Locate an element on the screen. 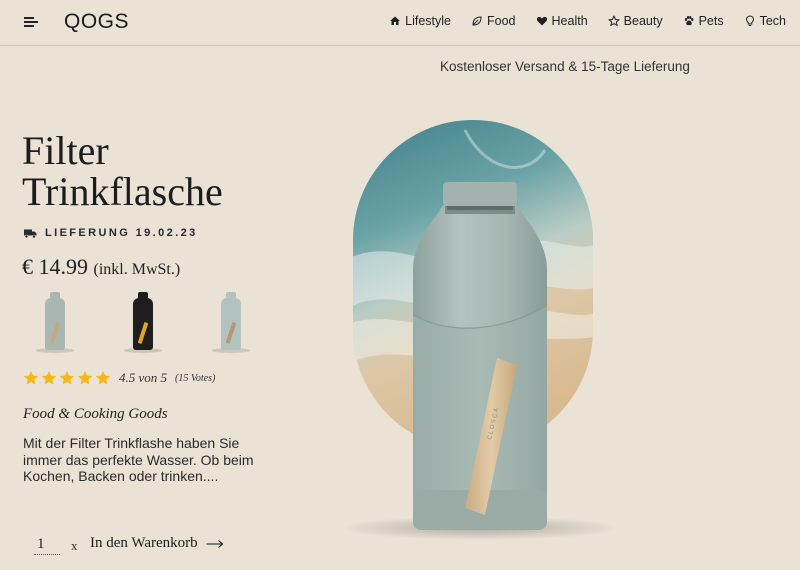 The height and width of the screenshot is (570, 800). nav-label: Food is located at coordinates (501, 21).